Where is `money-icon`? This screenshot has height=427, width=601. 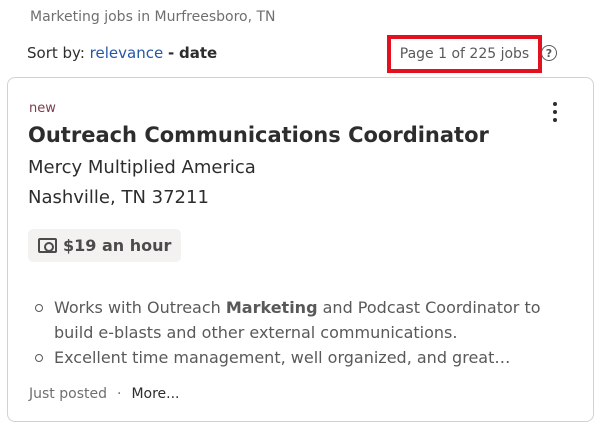
money-icon is located at coordinates (47, 245).